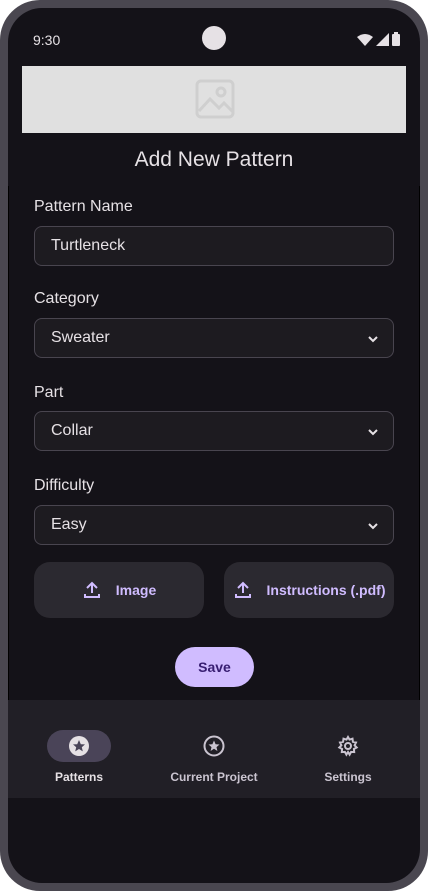 Image resolution: width=428 pixels, height=891 pixels. Describe the element at coordinates (326, 590) in the screenshot. I see `upload-instructions-label: Instructions (.pdf)` at that location.